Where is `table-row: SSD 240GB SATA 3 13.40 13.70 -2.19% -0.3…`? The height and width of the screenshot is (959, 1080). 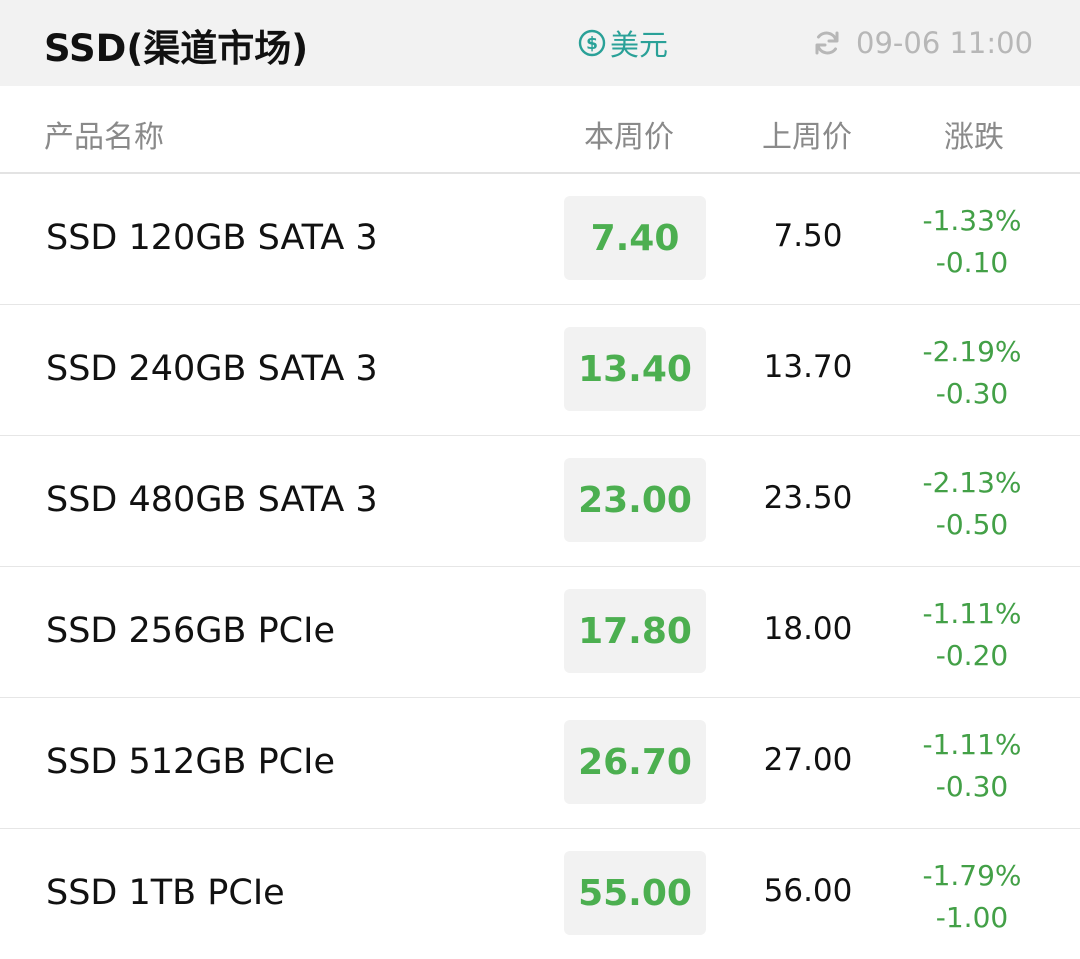 table-row: SSD 240GB SATA 3 13.40 13.70 -2.19% -0.3… is located at coordinates (540, 370).